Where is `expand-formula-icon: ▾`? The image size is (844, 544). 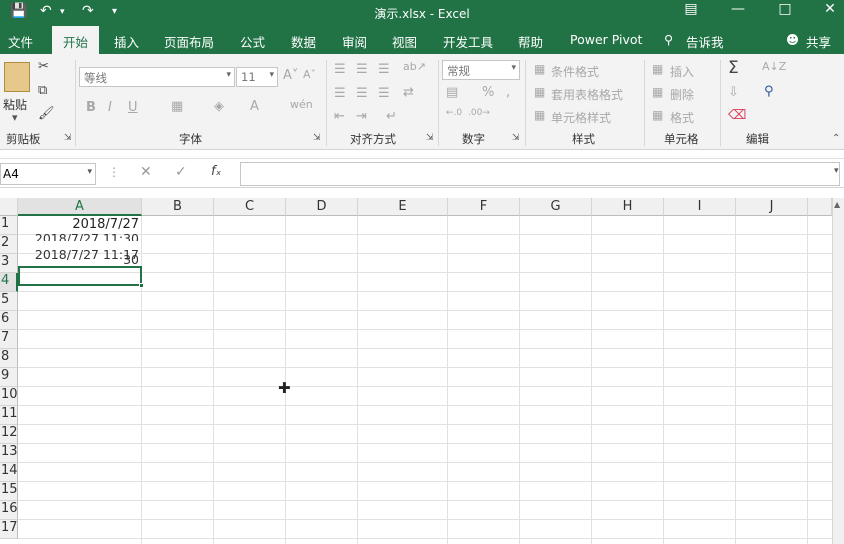
expand-formula-icon: ▾ is located at coordinates (836, 171).